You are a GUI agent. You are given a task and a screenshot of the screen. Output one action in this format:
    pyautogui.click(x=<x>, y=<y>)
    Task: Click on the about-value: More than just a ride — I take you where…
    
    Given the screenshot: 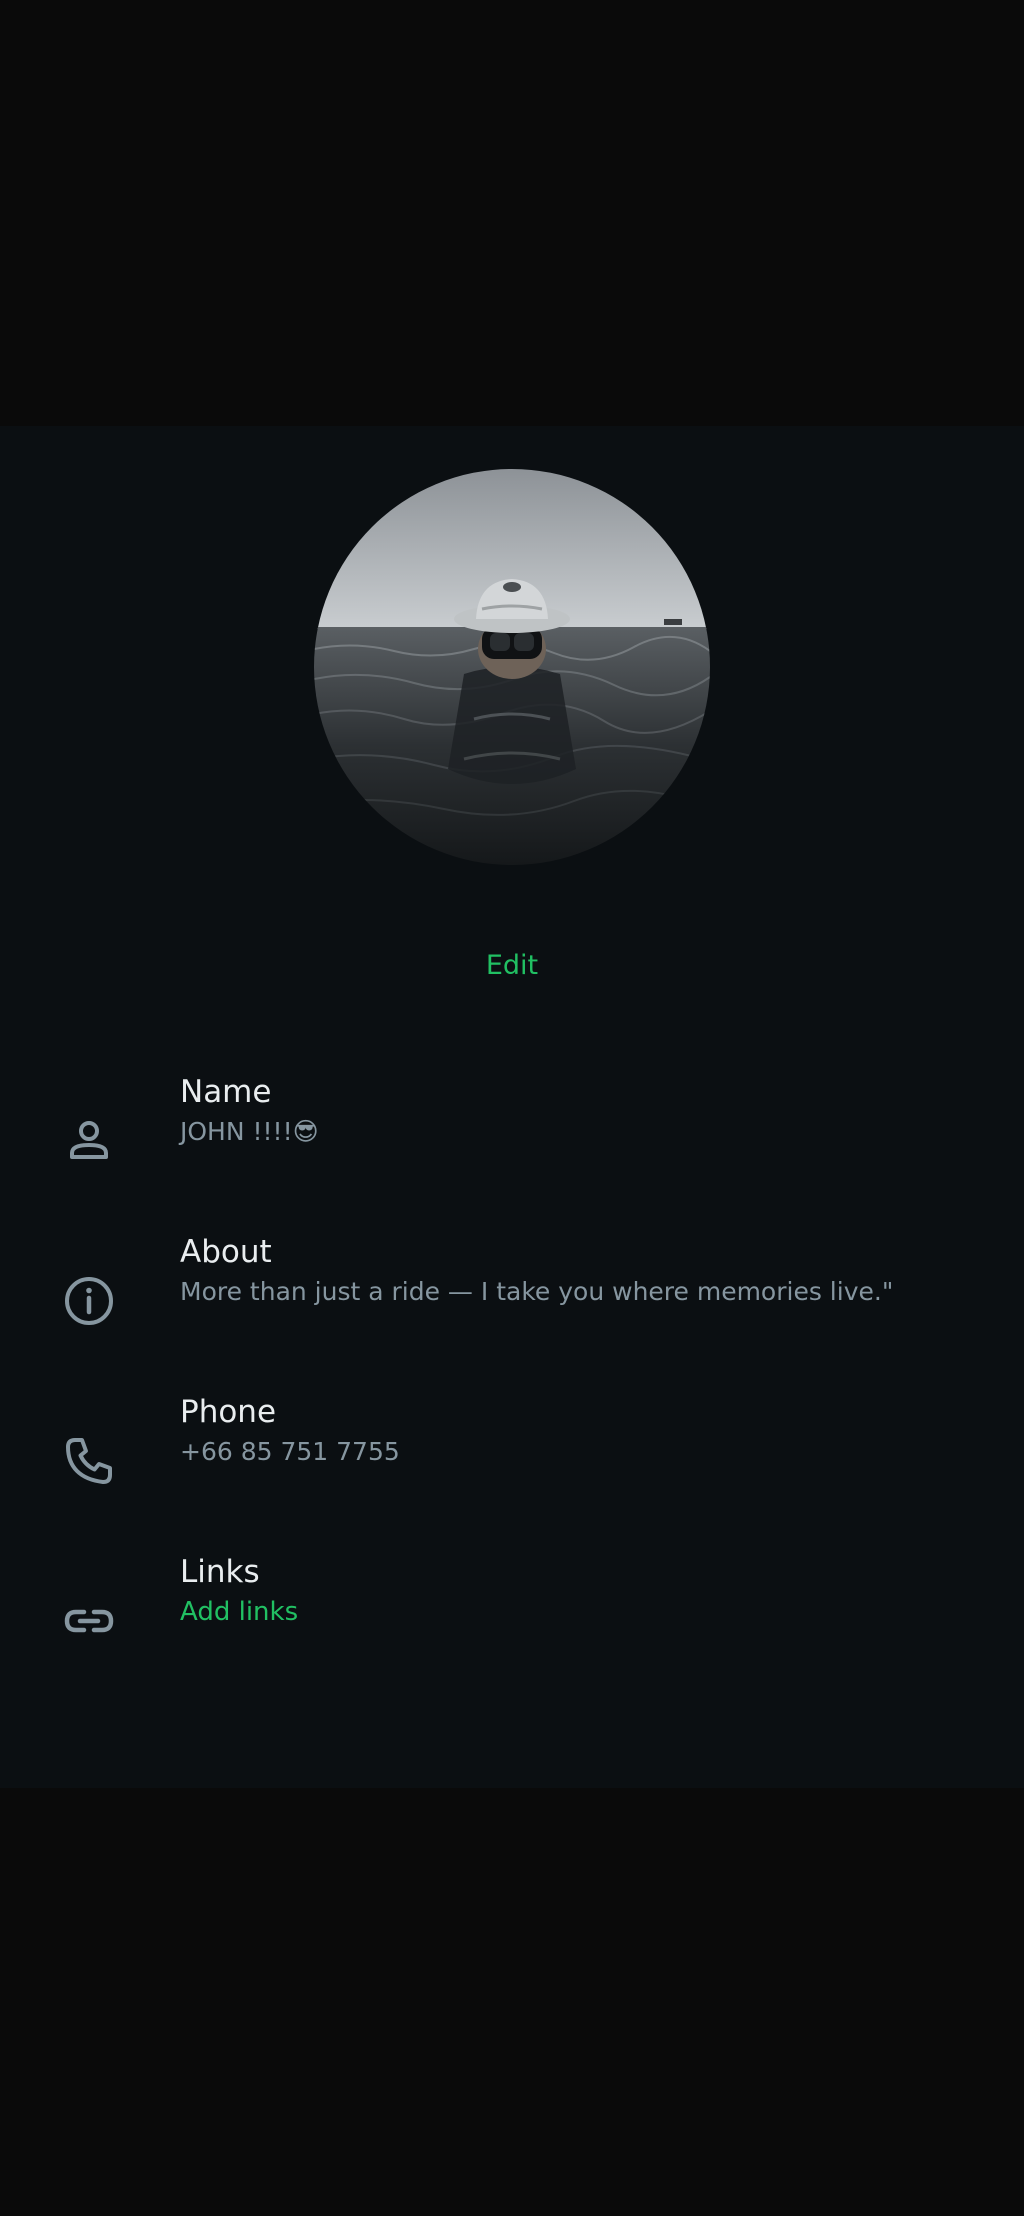 What is the action you would take?
    pyautogui.click(x=537, y=1291)
    